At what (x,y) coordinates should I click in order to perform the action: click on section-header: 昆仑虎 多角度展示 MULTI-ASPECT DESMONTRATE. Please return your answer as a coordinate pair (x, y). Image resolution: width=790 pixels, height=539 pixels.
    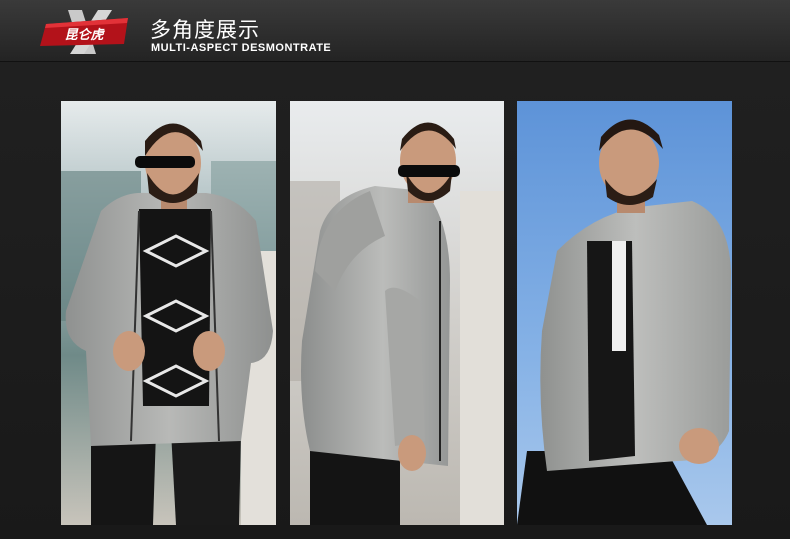
    Looking at the image, I should click on (395, 31).